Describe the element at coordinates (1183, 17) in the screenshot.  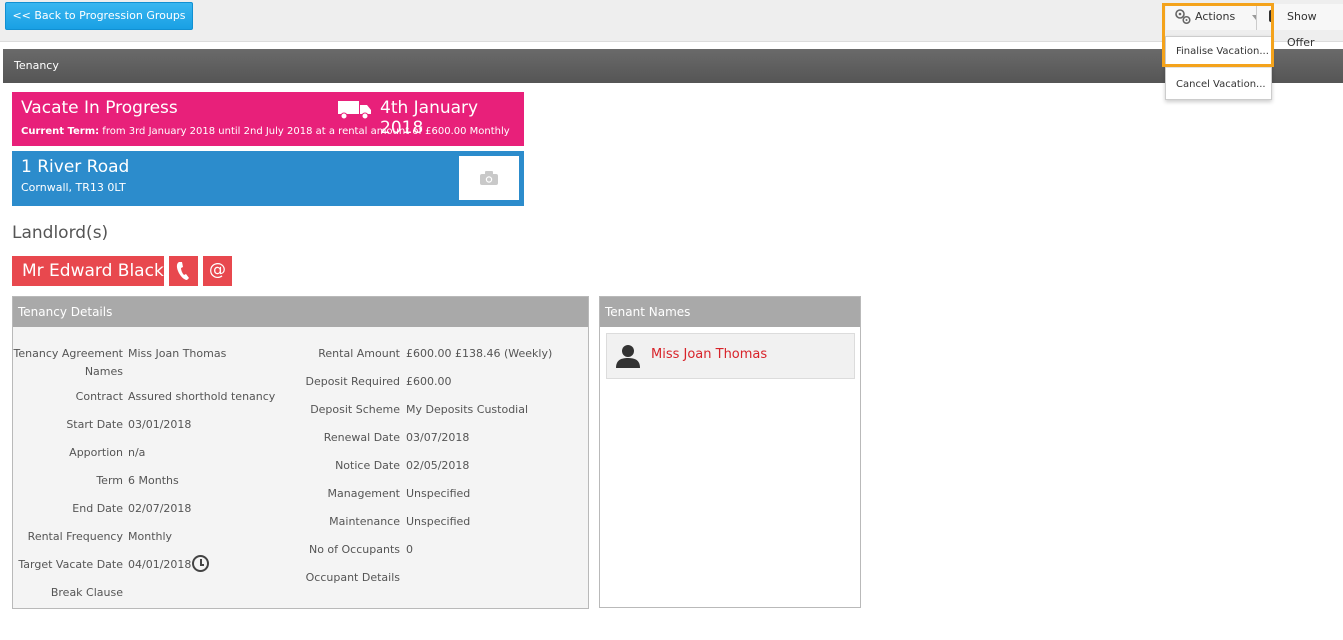
I see `gears-icon` at that location.